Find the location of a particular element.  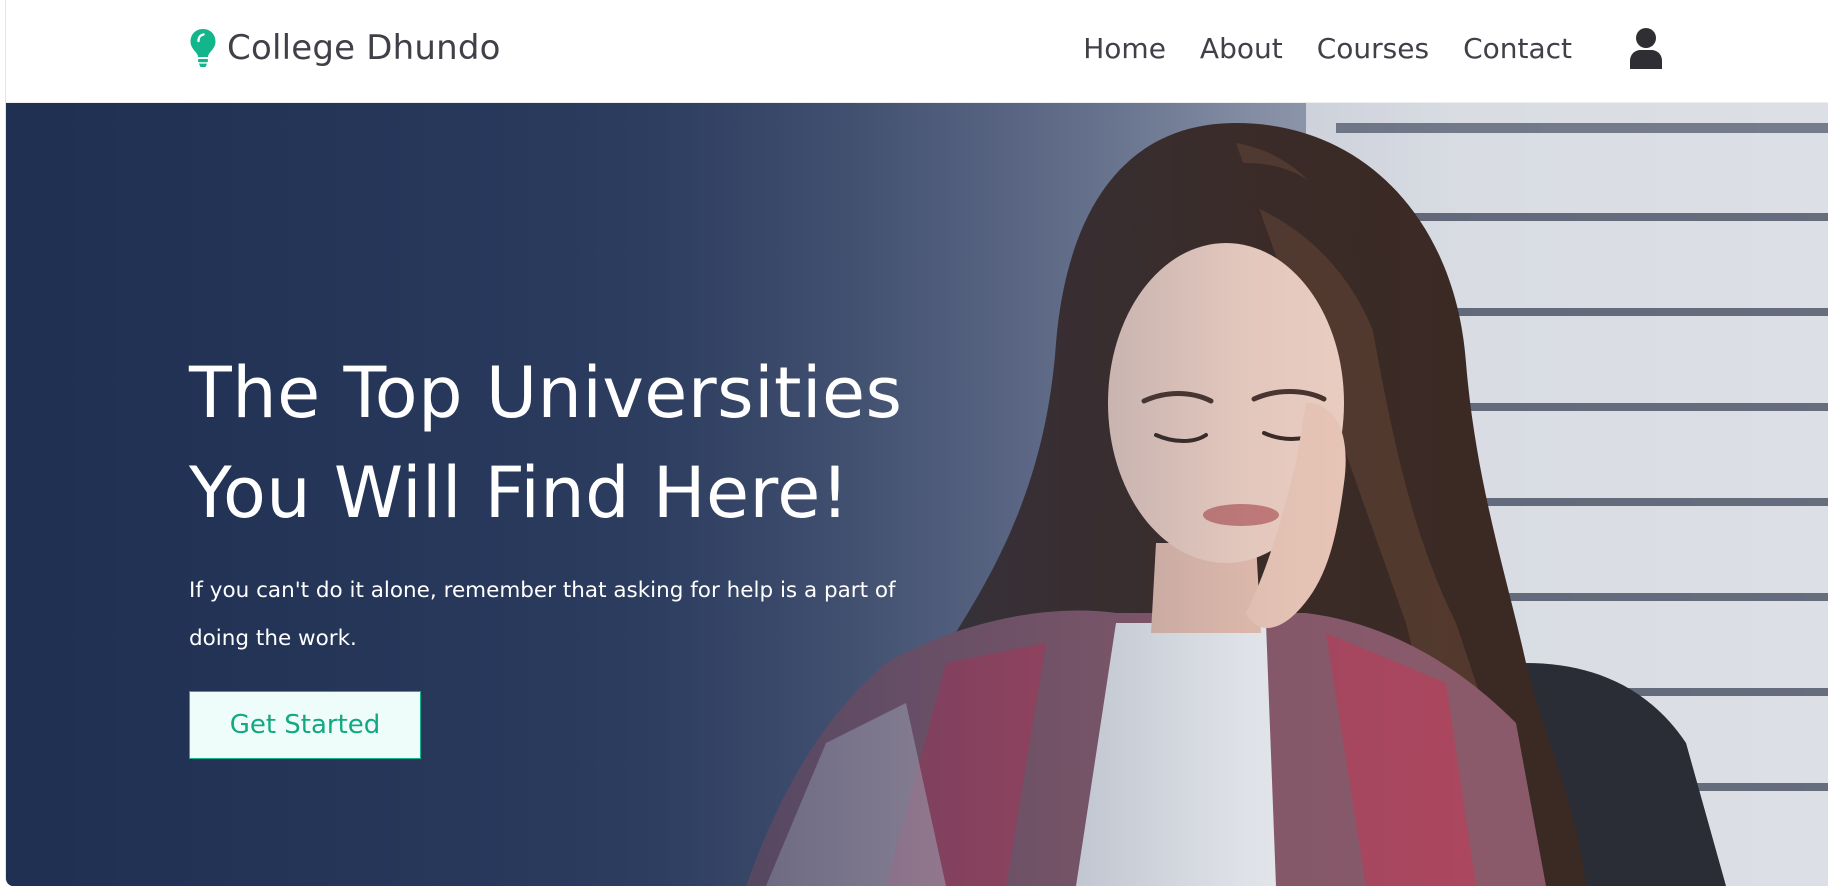

brand-logo-link: College Dhundo is located at coordinates (345, 48).